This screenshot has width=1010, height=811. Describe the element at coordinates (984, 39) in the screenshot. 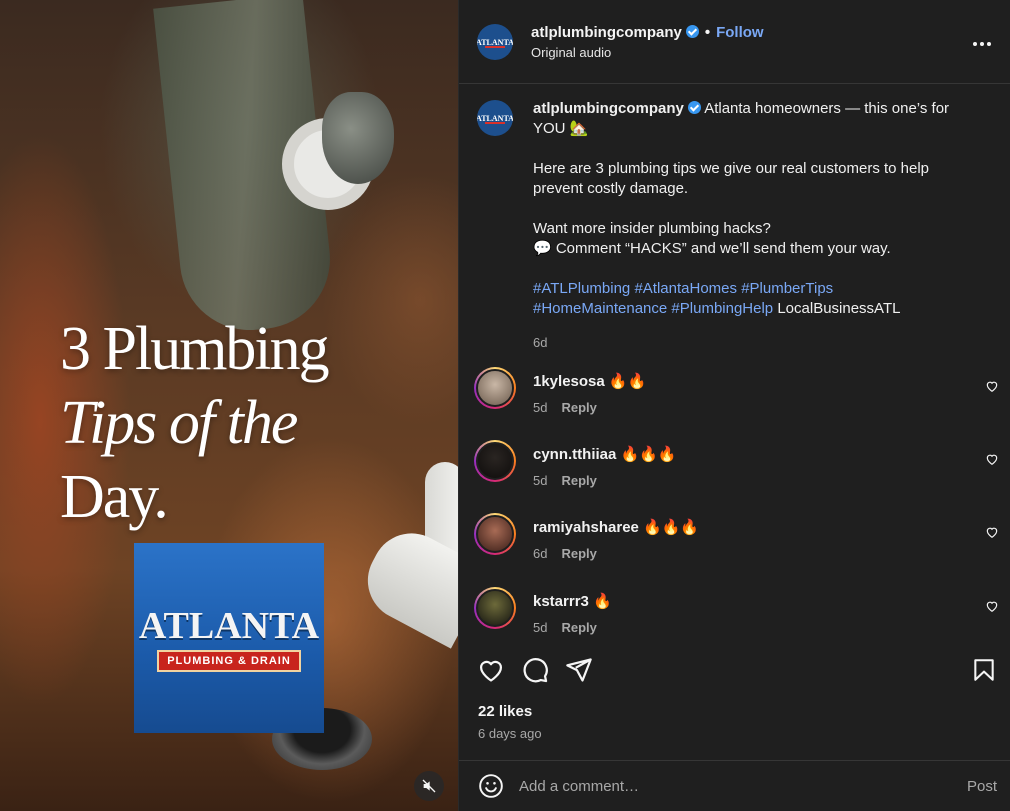

I see `more-options-button` at that location.